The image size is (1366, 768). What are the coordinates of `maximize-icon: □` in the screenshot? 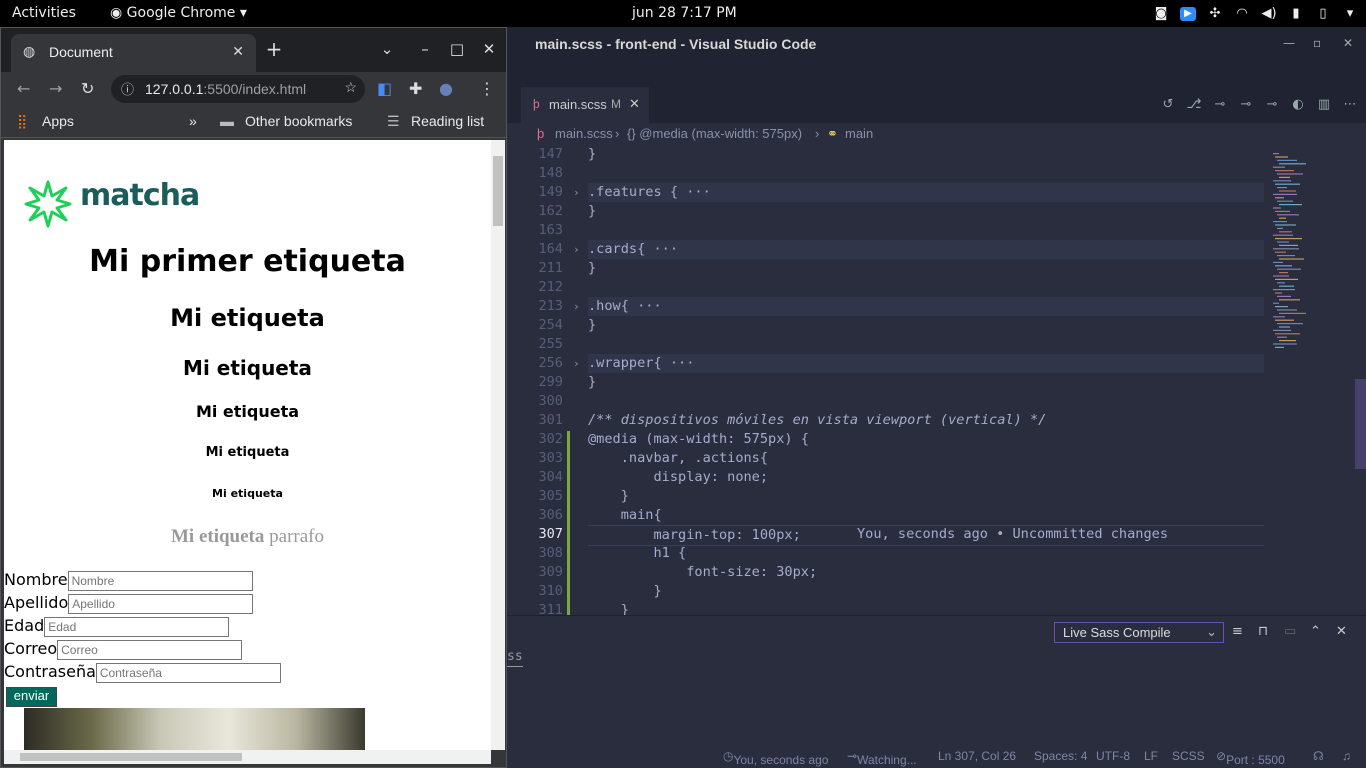 It's located at (457, 49).